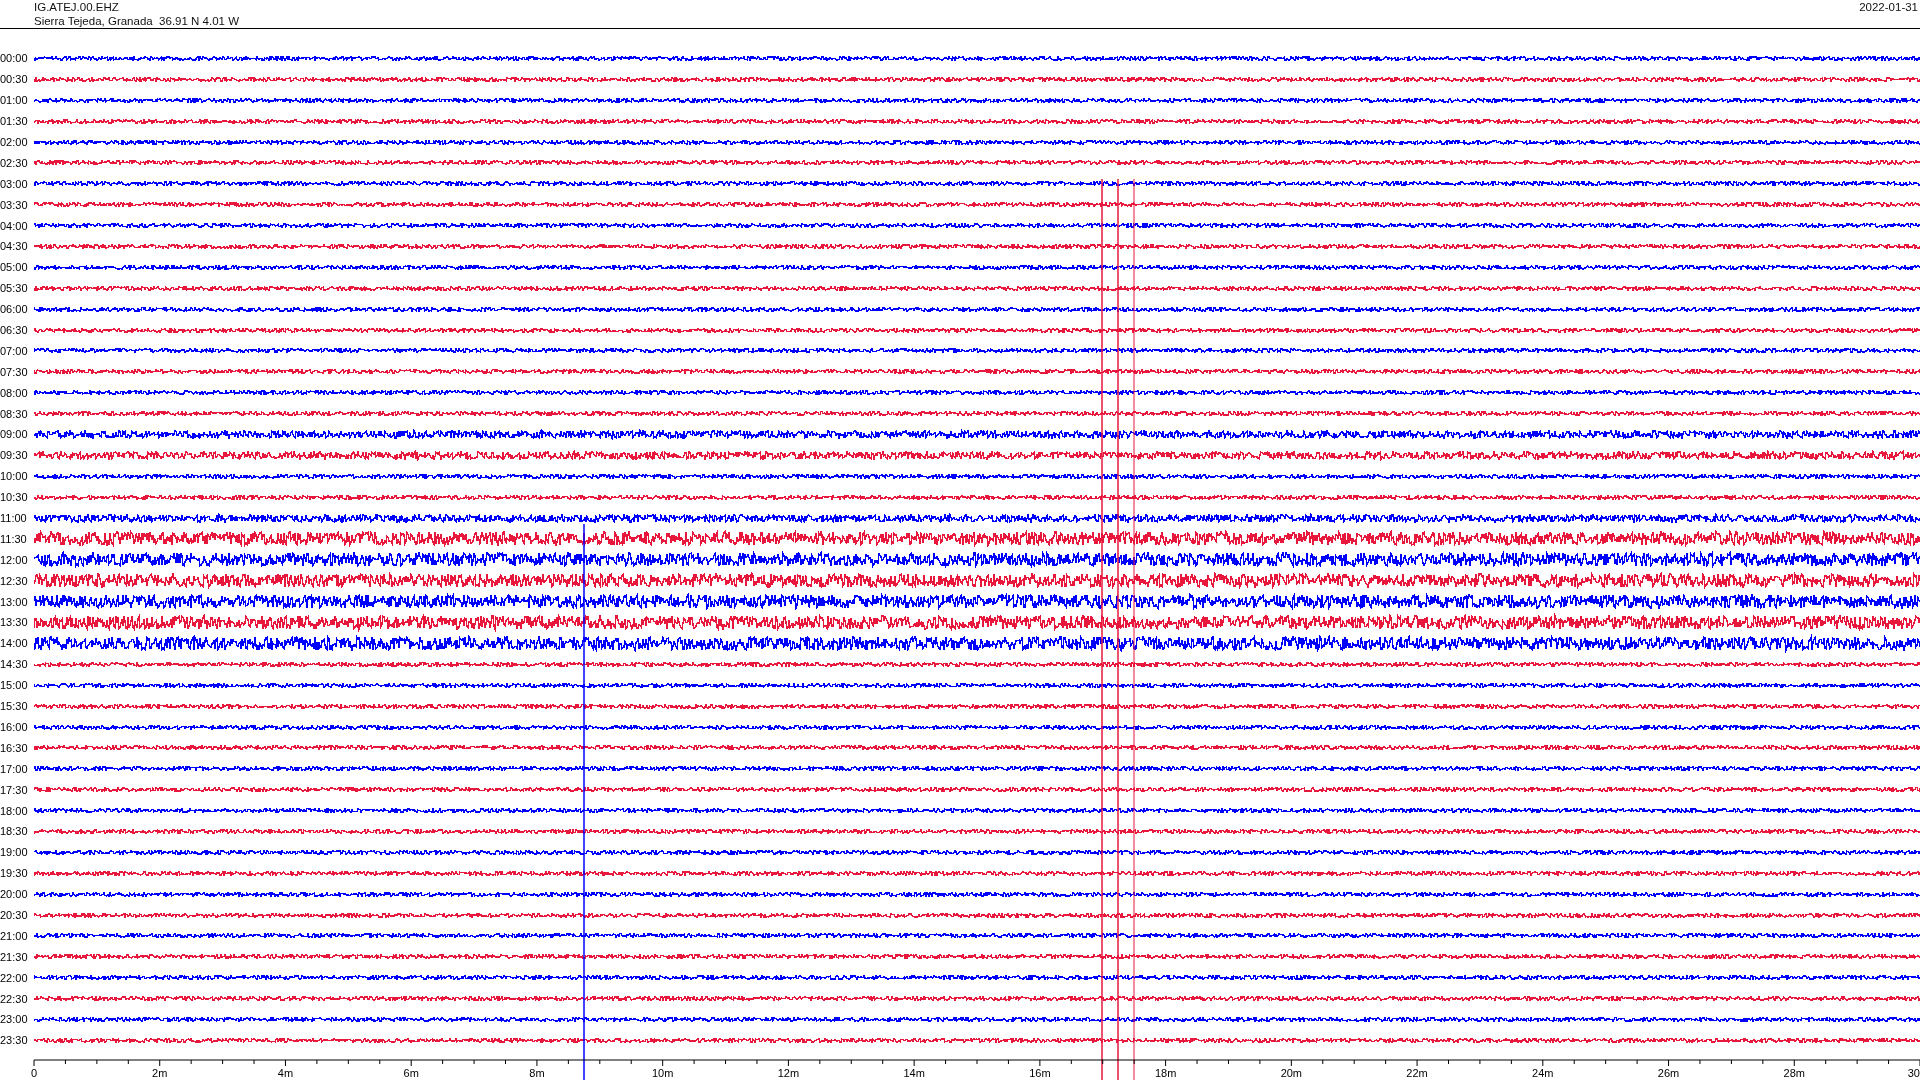 The height and width of the screenshot is (1080, 1920). What do you see at coordinates (14, 580) in the screenshot?
I see `time-label: 12:30` at bounding box center [14, 580].